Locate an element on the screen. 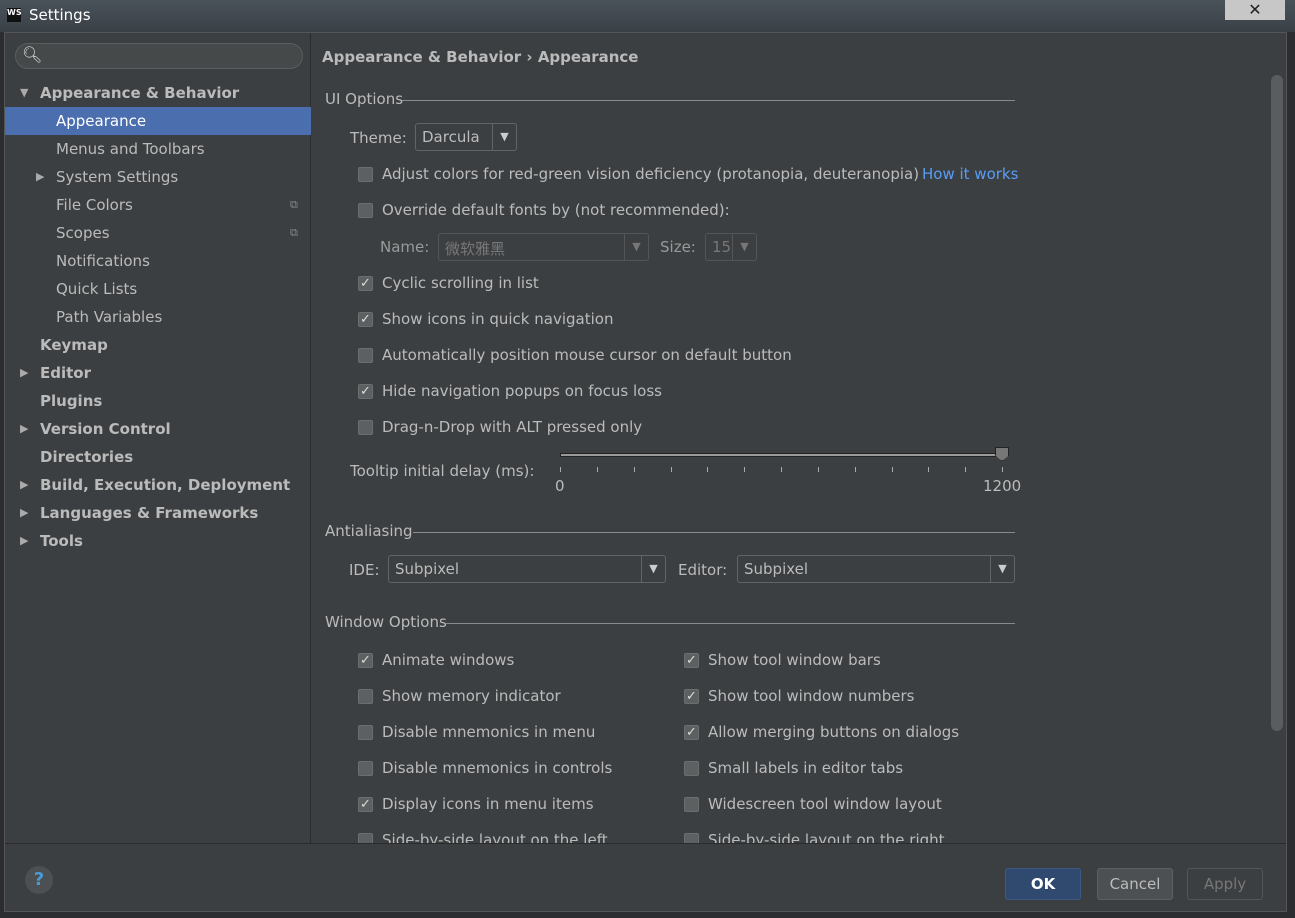 This screenshot has height=918, width=1295. sidebar-item-label: Build, Execution, Deployment is located at coordinates (165, 485).